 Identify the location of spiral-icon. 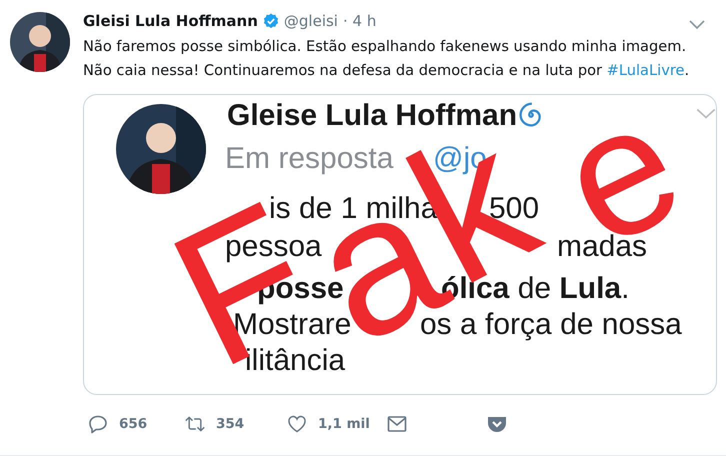
(531, 115).